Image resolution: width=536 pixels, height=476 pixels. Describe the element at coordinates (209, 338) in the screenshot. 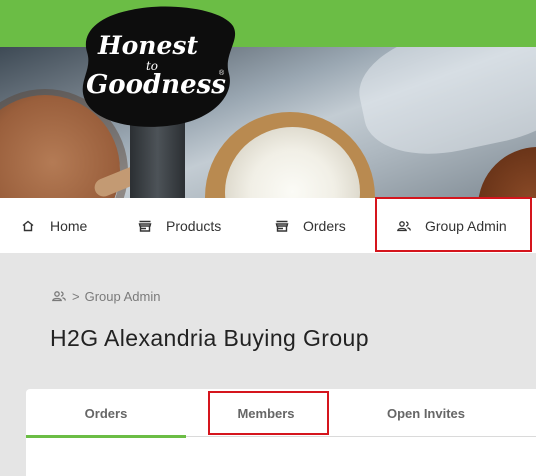

I see `page-title: H2G Alexandria Buying Group` at that location.